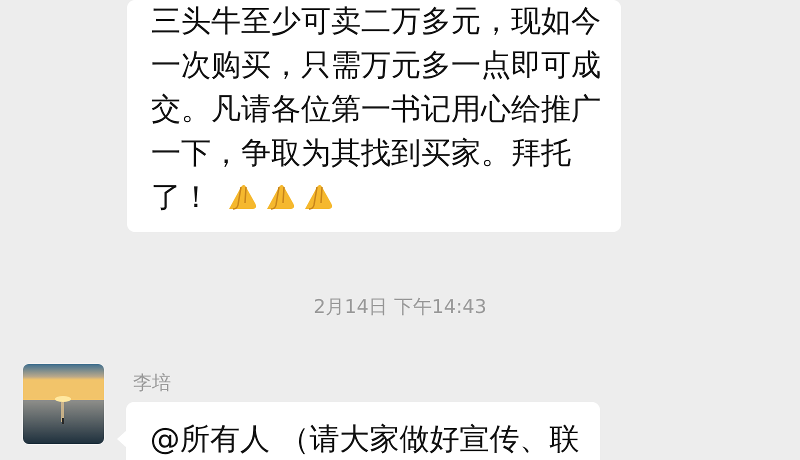 Image resolution: width=800 pixels, height=460 pixels. Describe the element at coordinates (400, 307) in the screenshot. I see `timestamp: 2月14日 下午14:43` at that location.